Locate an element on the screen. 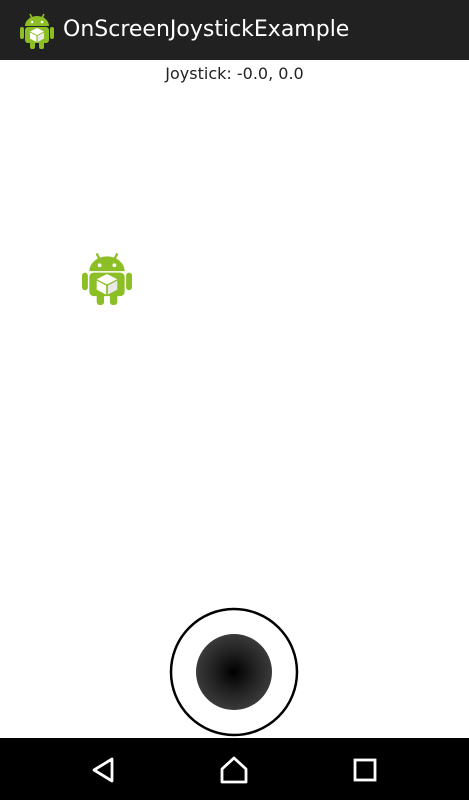  home-icon is located at coordinates (234, 770).